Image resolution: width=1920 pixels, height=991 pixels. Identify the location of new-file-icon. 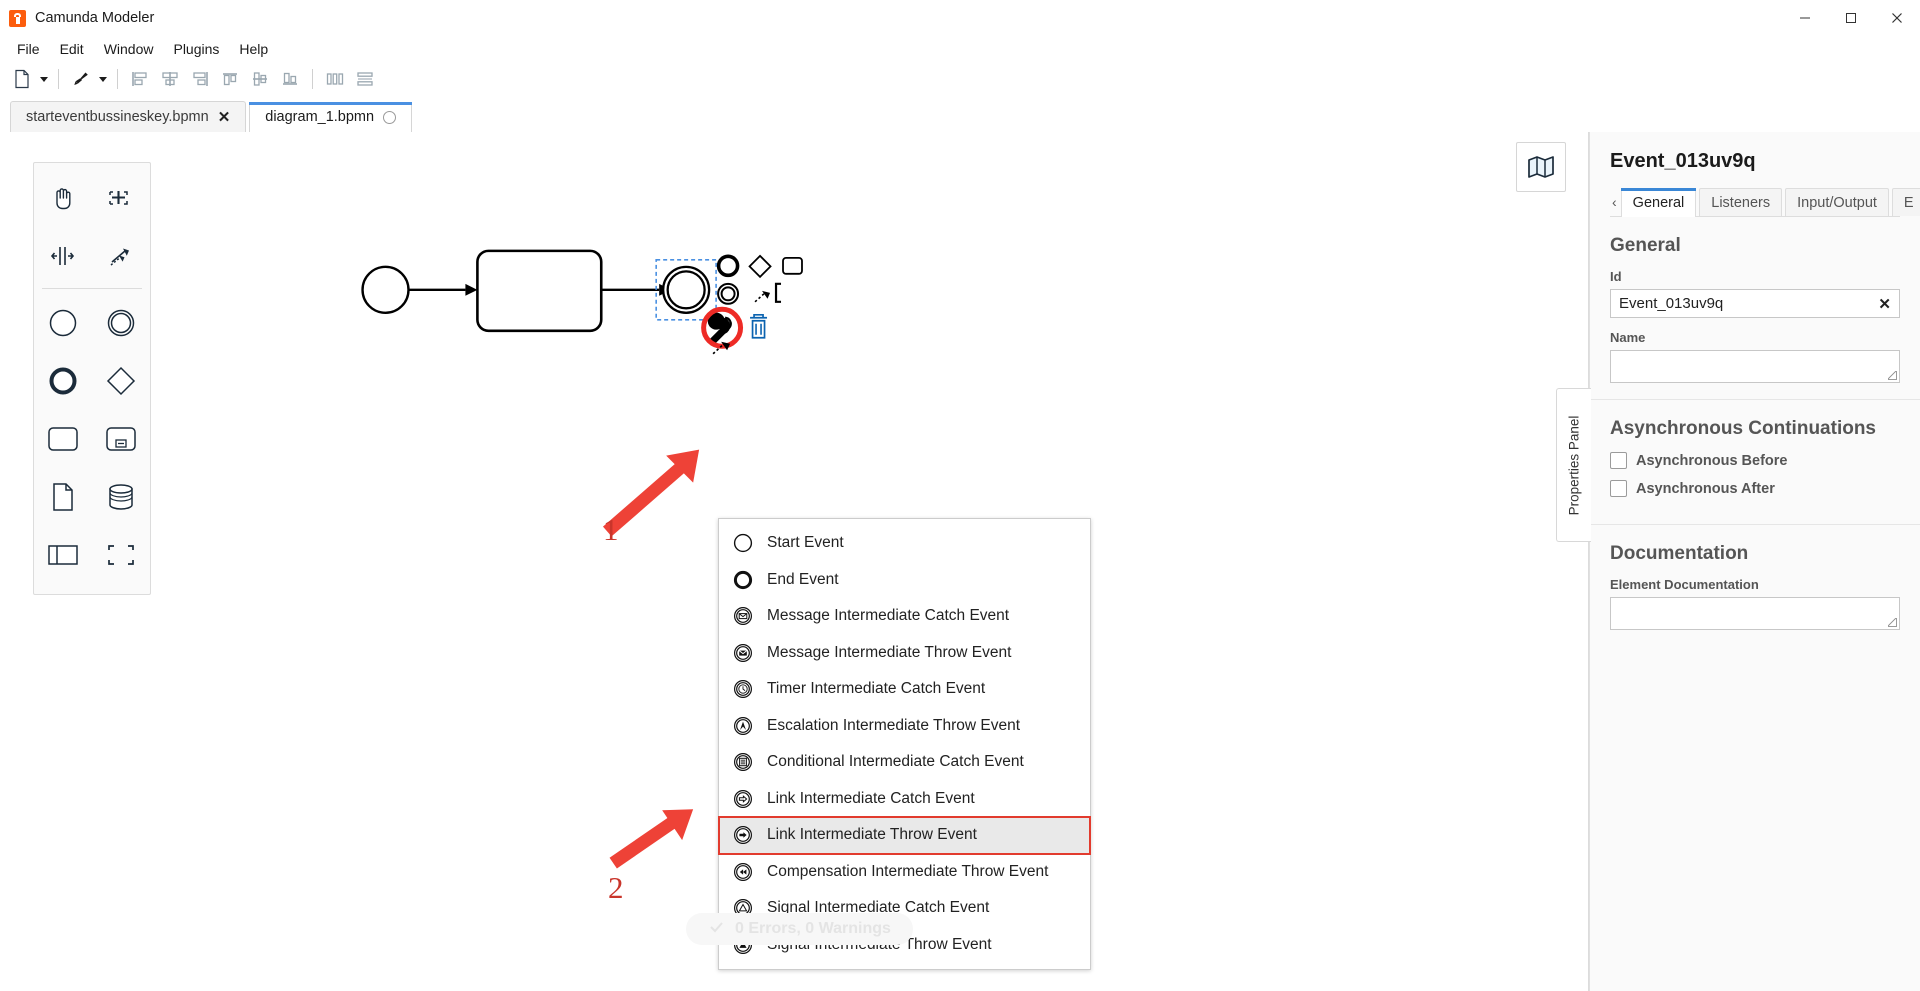
(22, 79).